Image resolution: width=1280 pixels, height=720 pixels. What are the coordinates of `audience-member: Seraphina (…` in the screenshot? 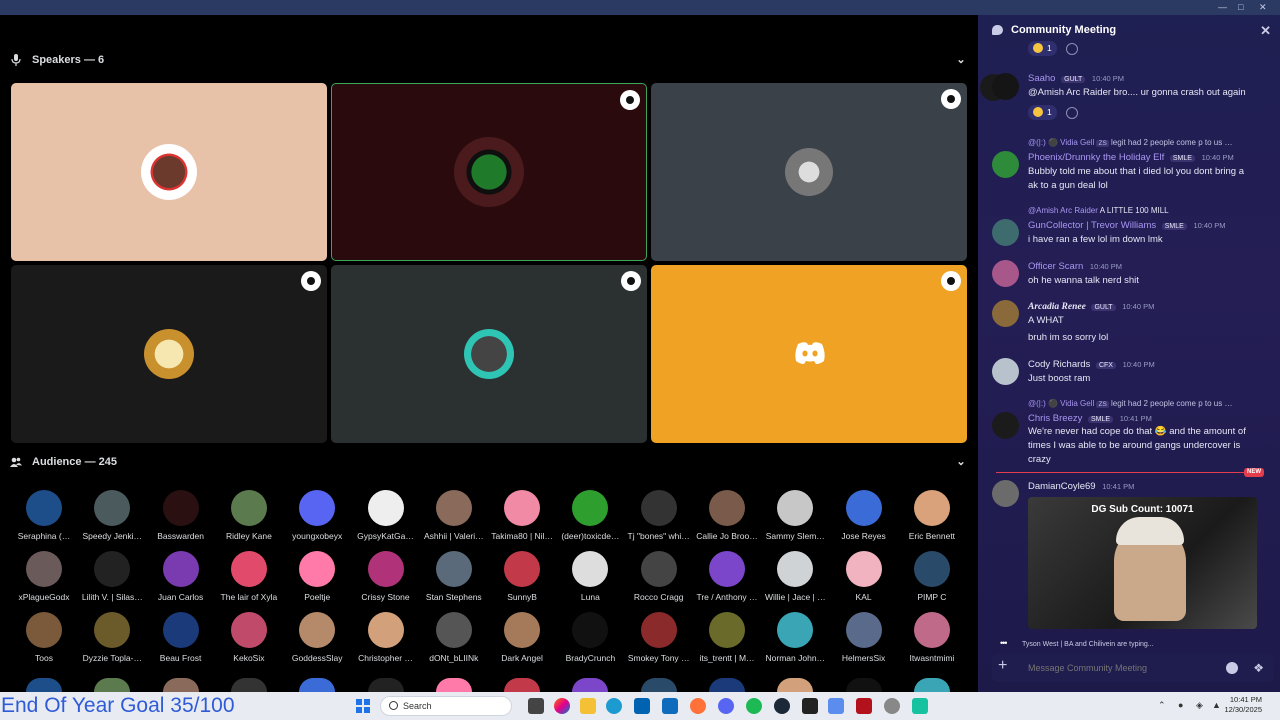 It's located at (44, 515).